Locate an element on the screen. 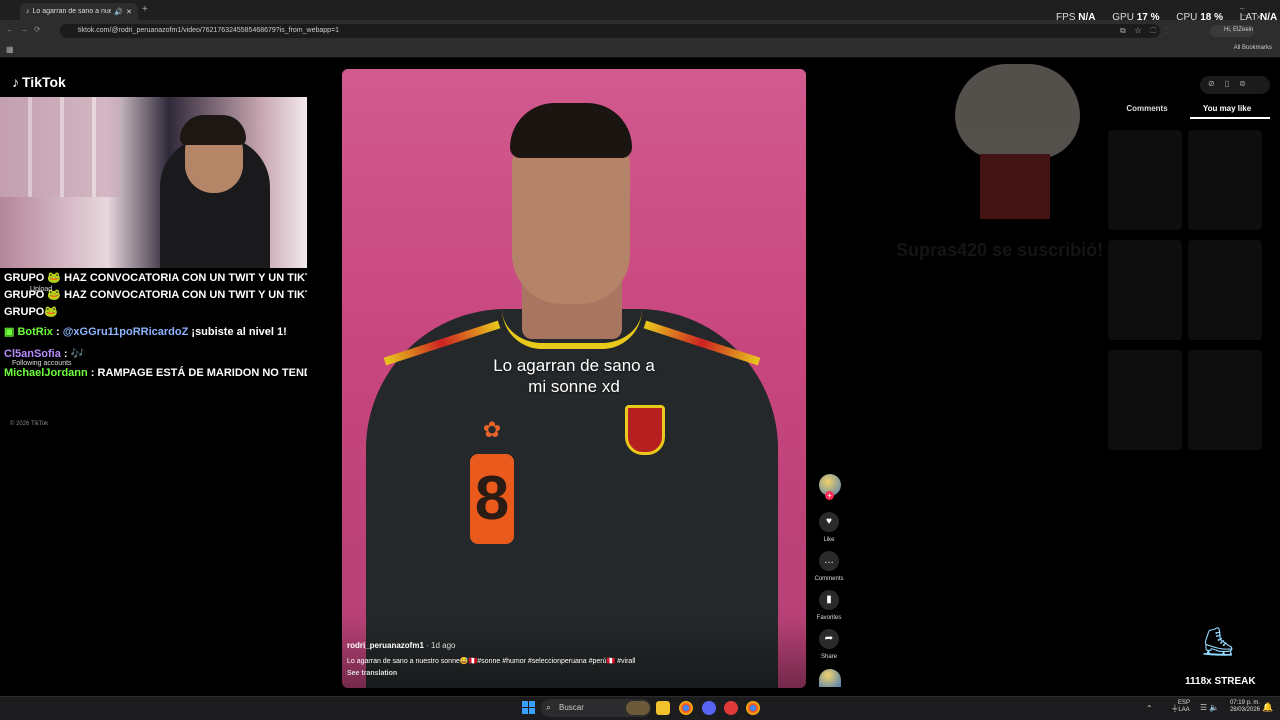 This screenshot has height=720, width=1280. like-button: ♥ Like is located at coordinates (829, 527).